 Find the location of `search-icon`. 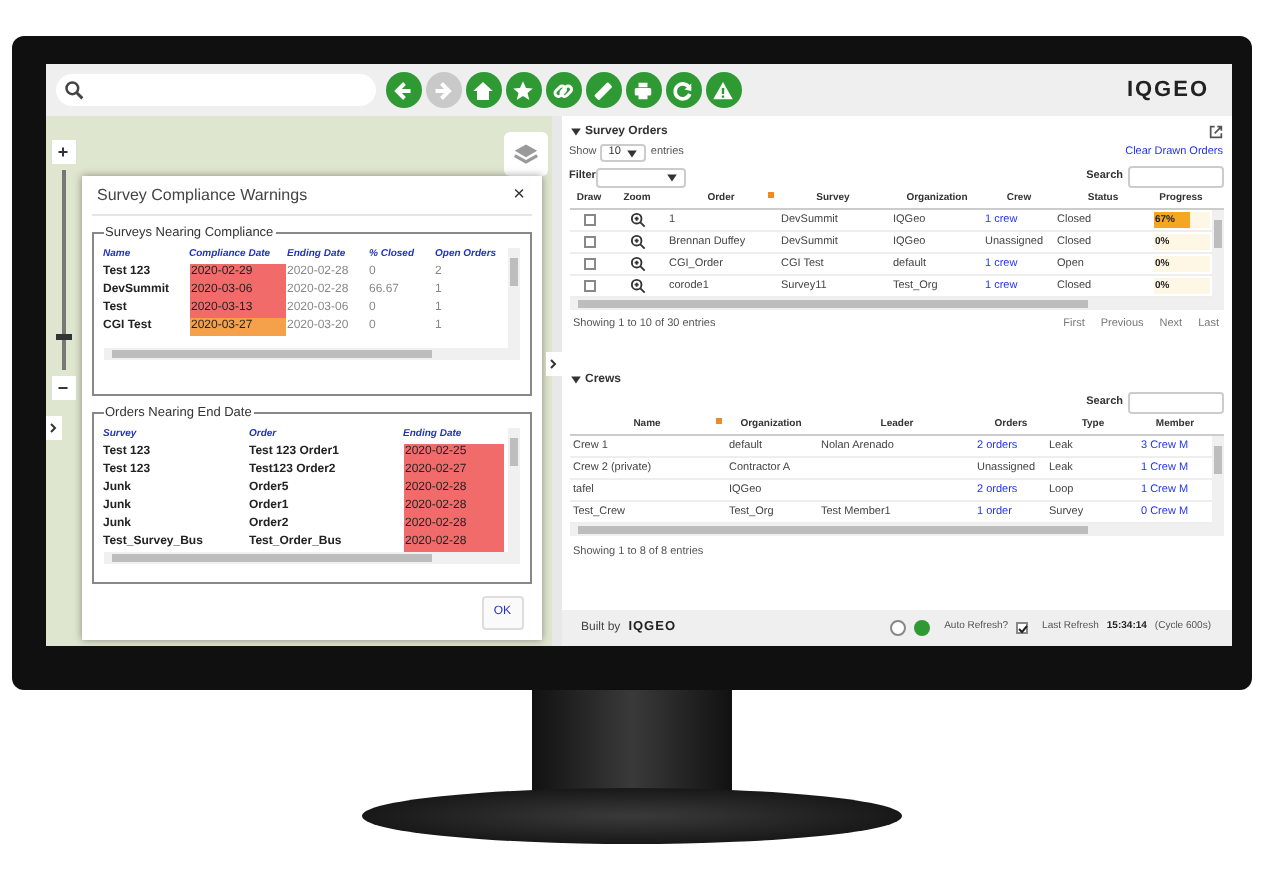

search-icon is located at coordinates (73, 90).